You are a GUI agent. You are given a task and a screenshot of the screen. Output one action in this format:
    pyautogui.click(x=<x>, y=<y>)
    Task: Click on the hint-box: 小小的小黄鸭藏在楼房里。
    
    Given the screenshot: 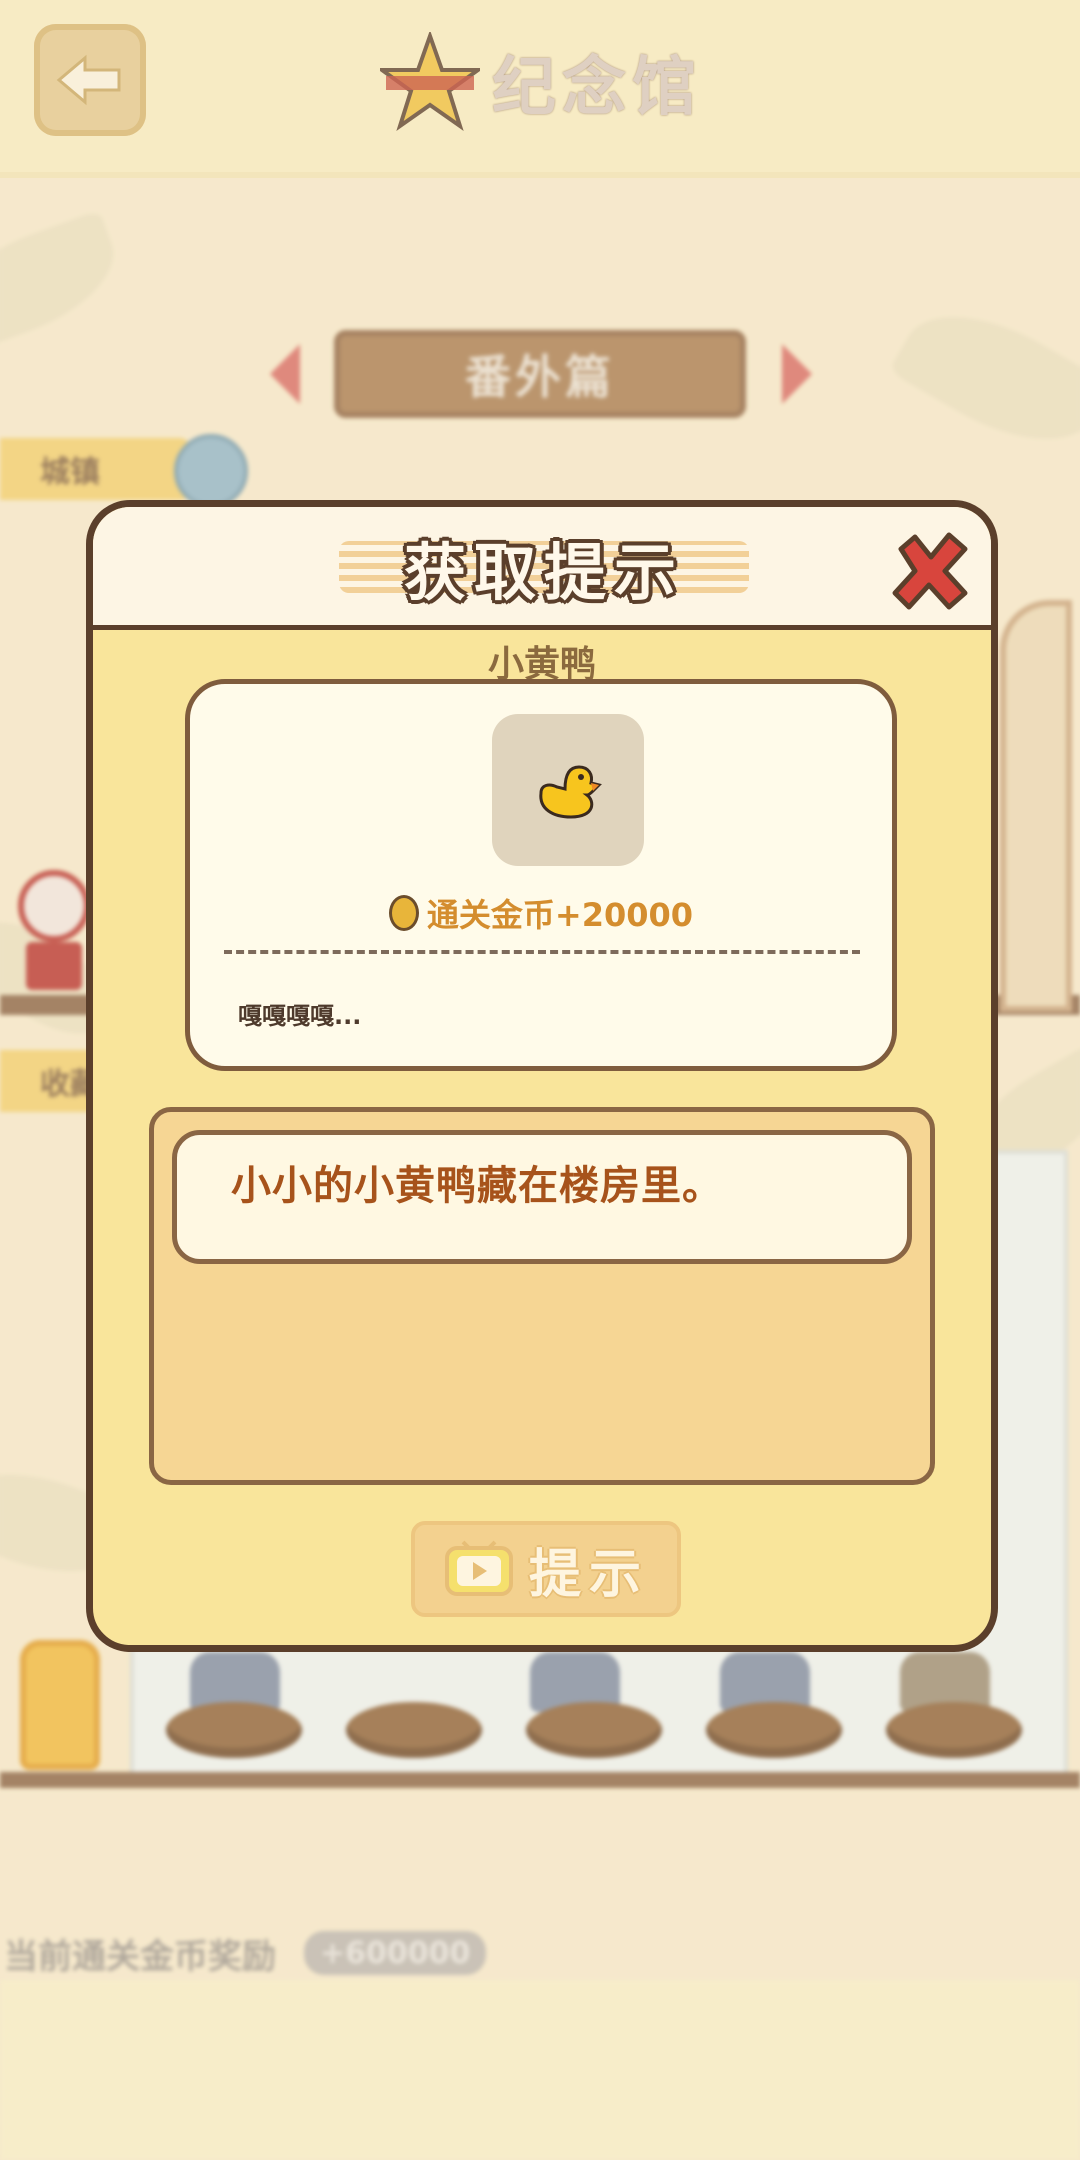 What is the action you would take?
    pyautogui.click(x=542, y=1197)
    